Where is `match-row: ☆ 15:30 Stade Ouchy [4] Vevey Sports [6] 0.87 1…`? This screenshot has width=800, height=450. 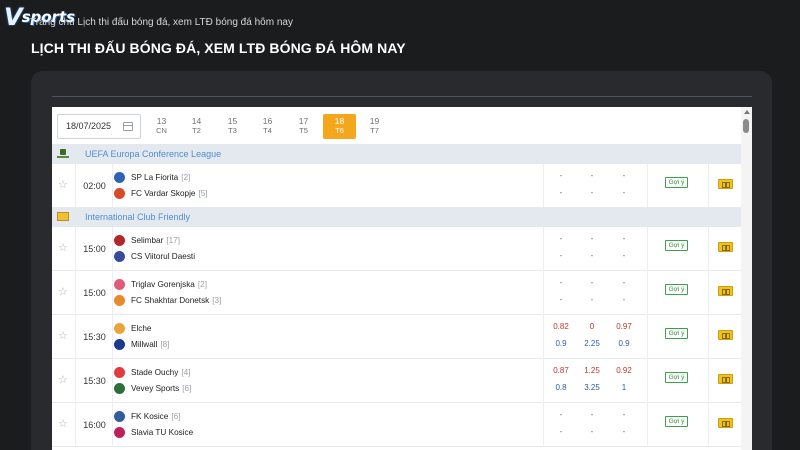 match-row: ☆ 15:30 Stade Ouchy [4] Vevey Sports [6] 0.87 1… is located at coordinates (396, 381).